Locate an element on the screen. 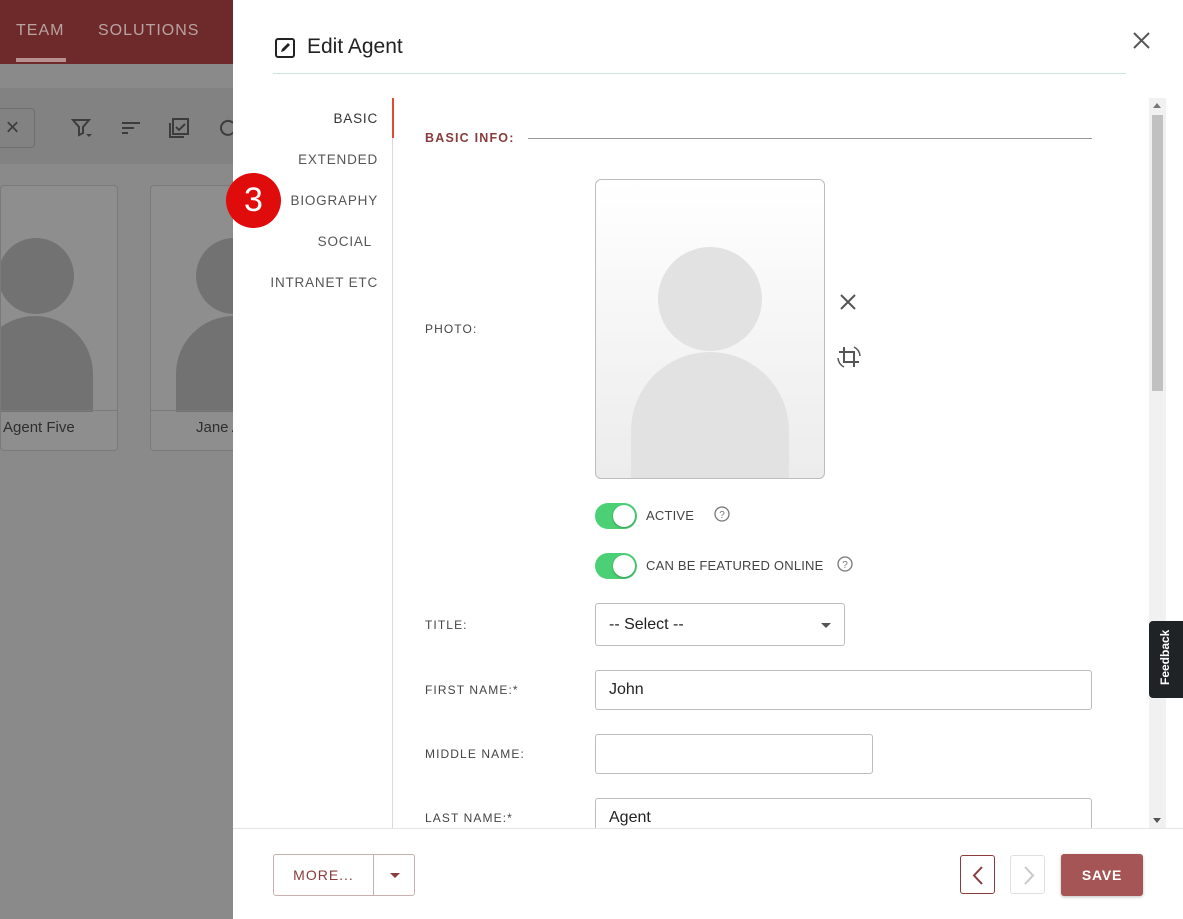 The width and height of the screenshot is (1183, 919). last-name-field is located at coordinates (843, 813).